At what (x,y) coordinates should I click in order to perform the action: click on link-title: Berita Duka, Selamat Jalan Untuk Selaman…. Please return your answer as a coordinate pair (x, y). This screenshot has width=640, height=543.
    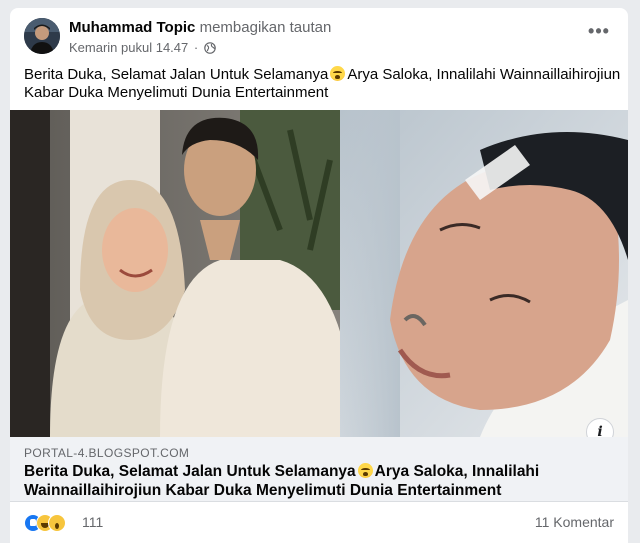
    Looking at the image, I should click on (281, 481).